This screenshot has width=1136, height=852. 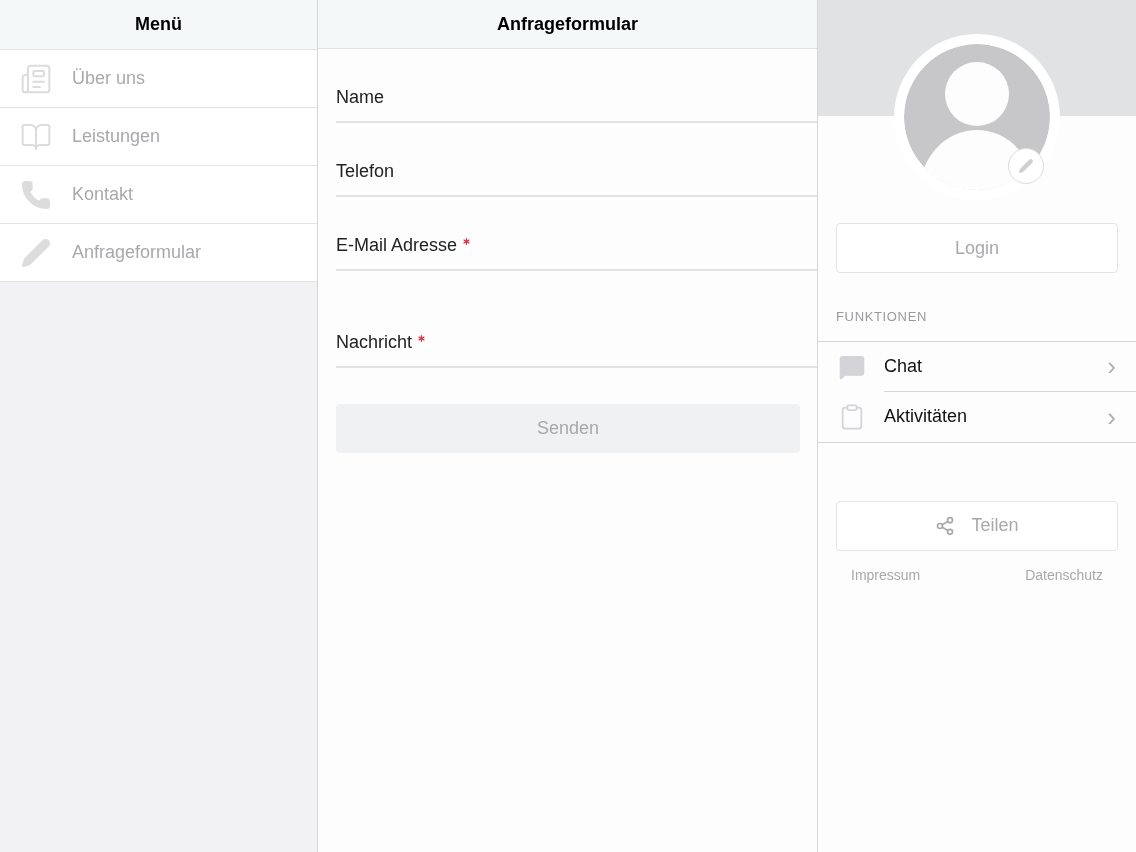 What do you see at coordinates (882, 317) in the screenshot?
I see `section-heading: FUNKTIONEN` at bounding box center [882, 317].